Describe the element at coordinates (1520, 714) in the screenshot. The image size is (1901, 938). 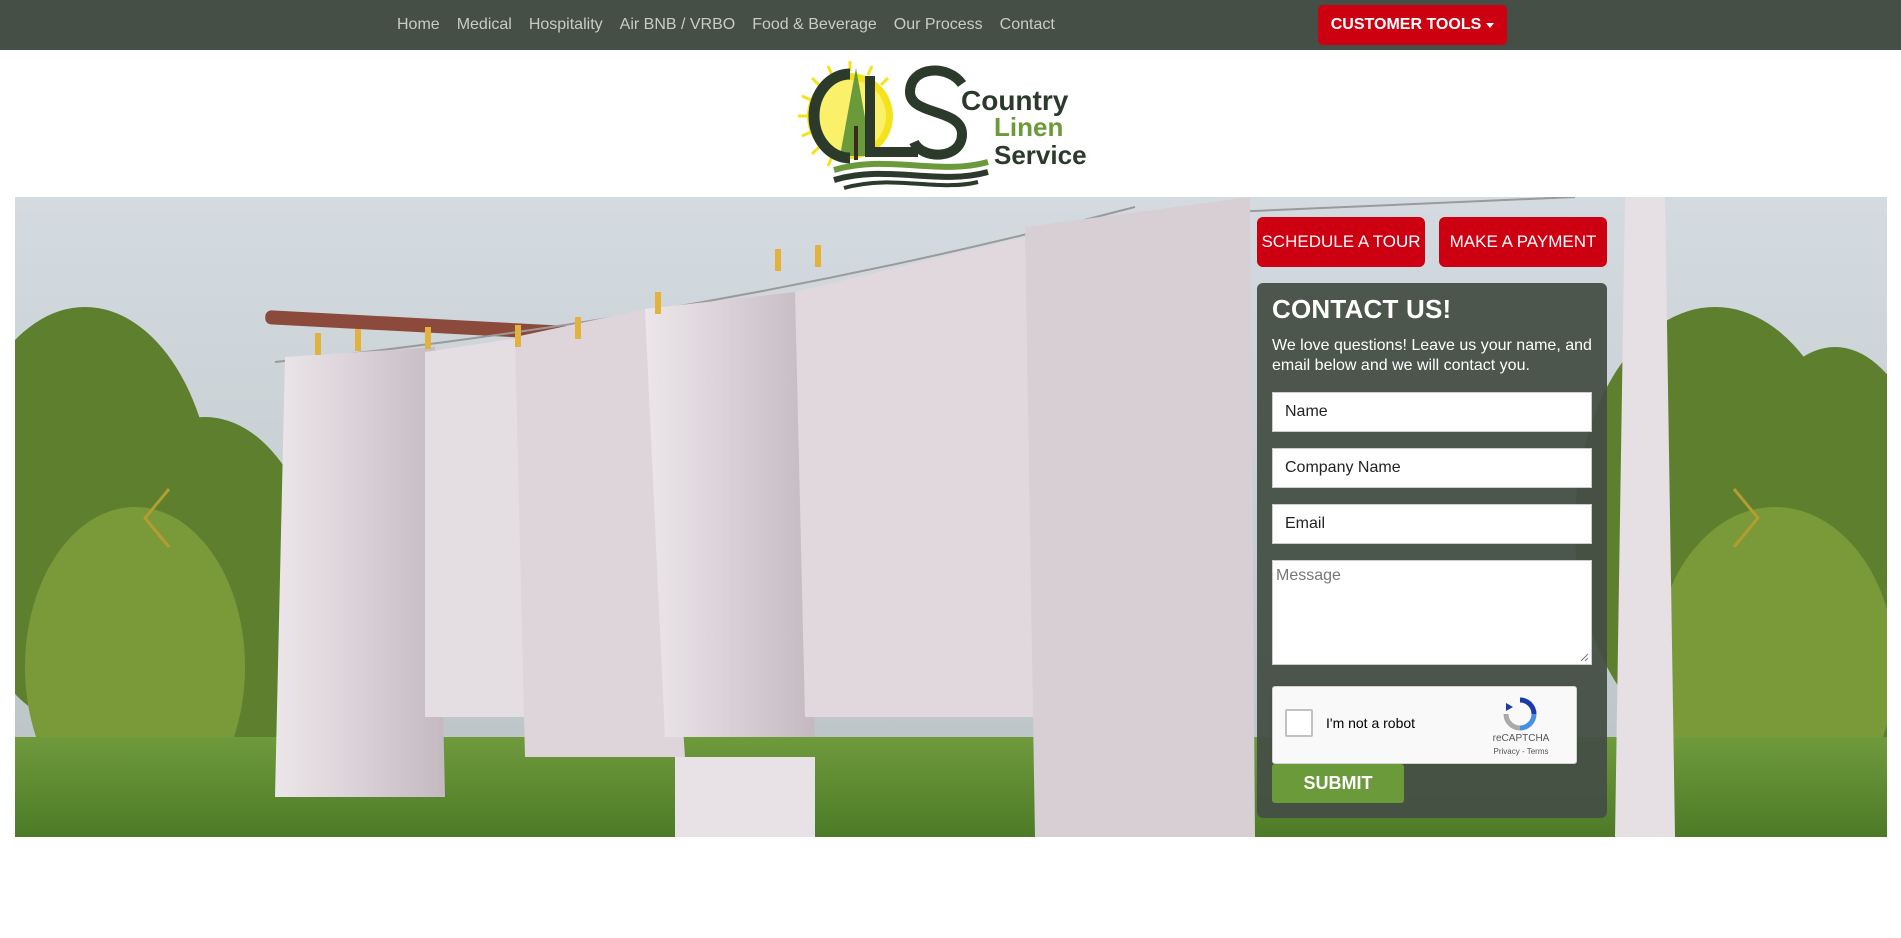
I see `recaptcha-icon` at that location.